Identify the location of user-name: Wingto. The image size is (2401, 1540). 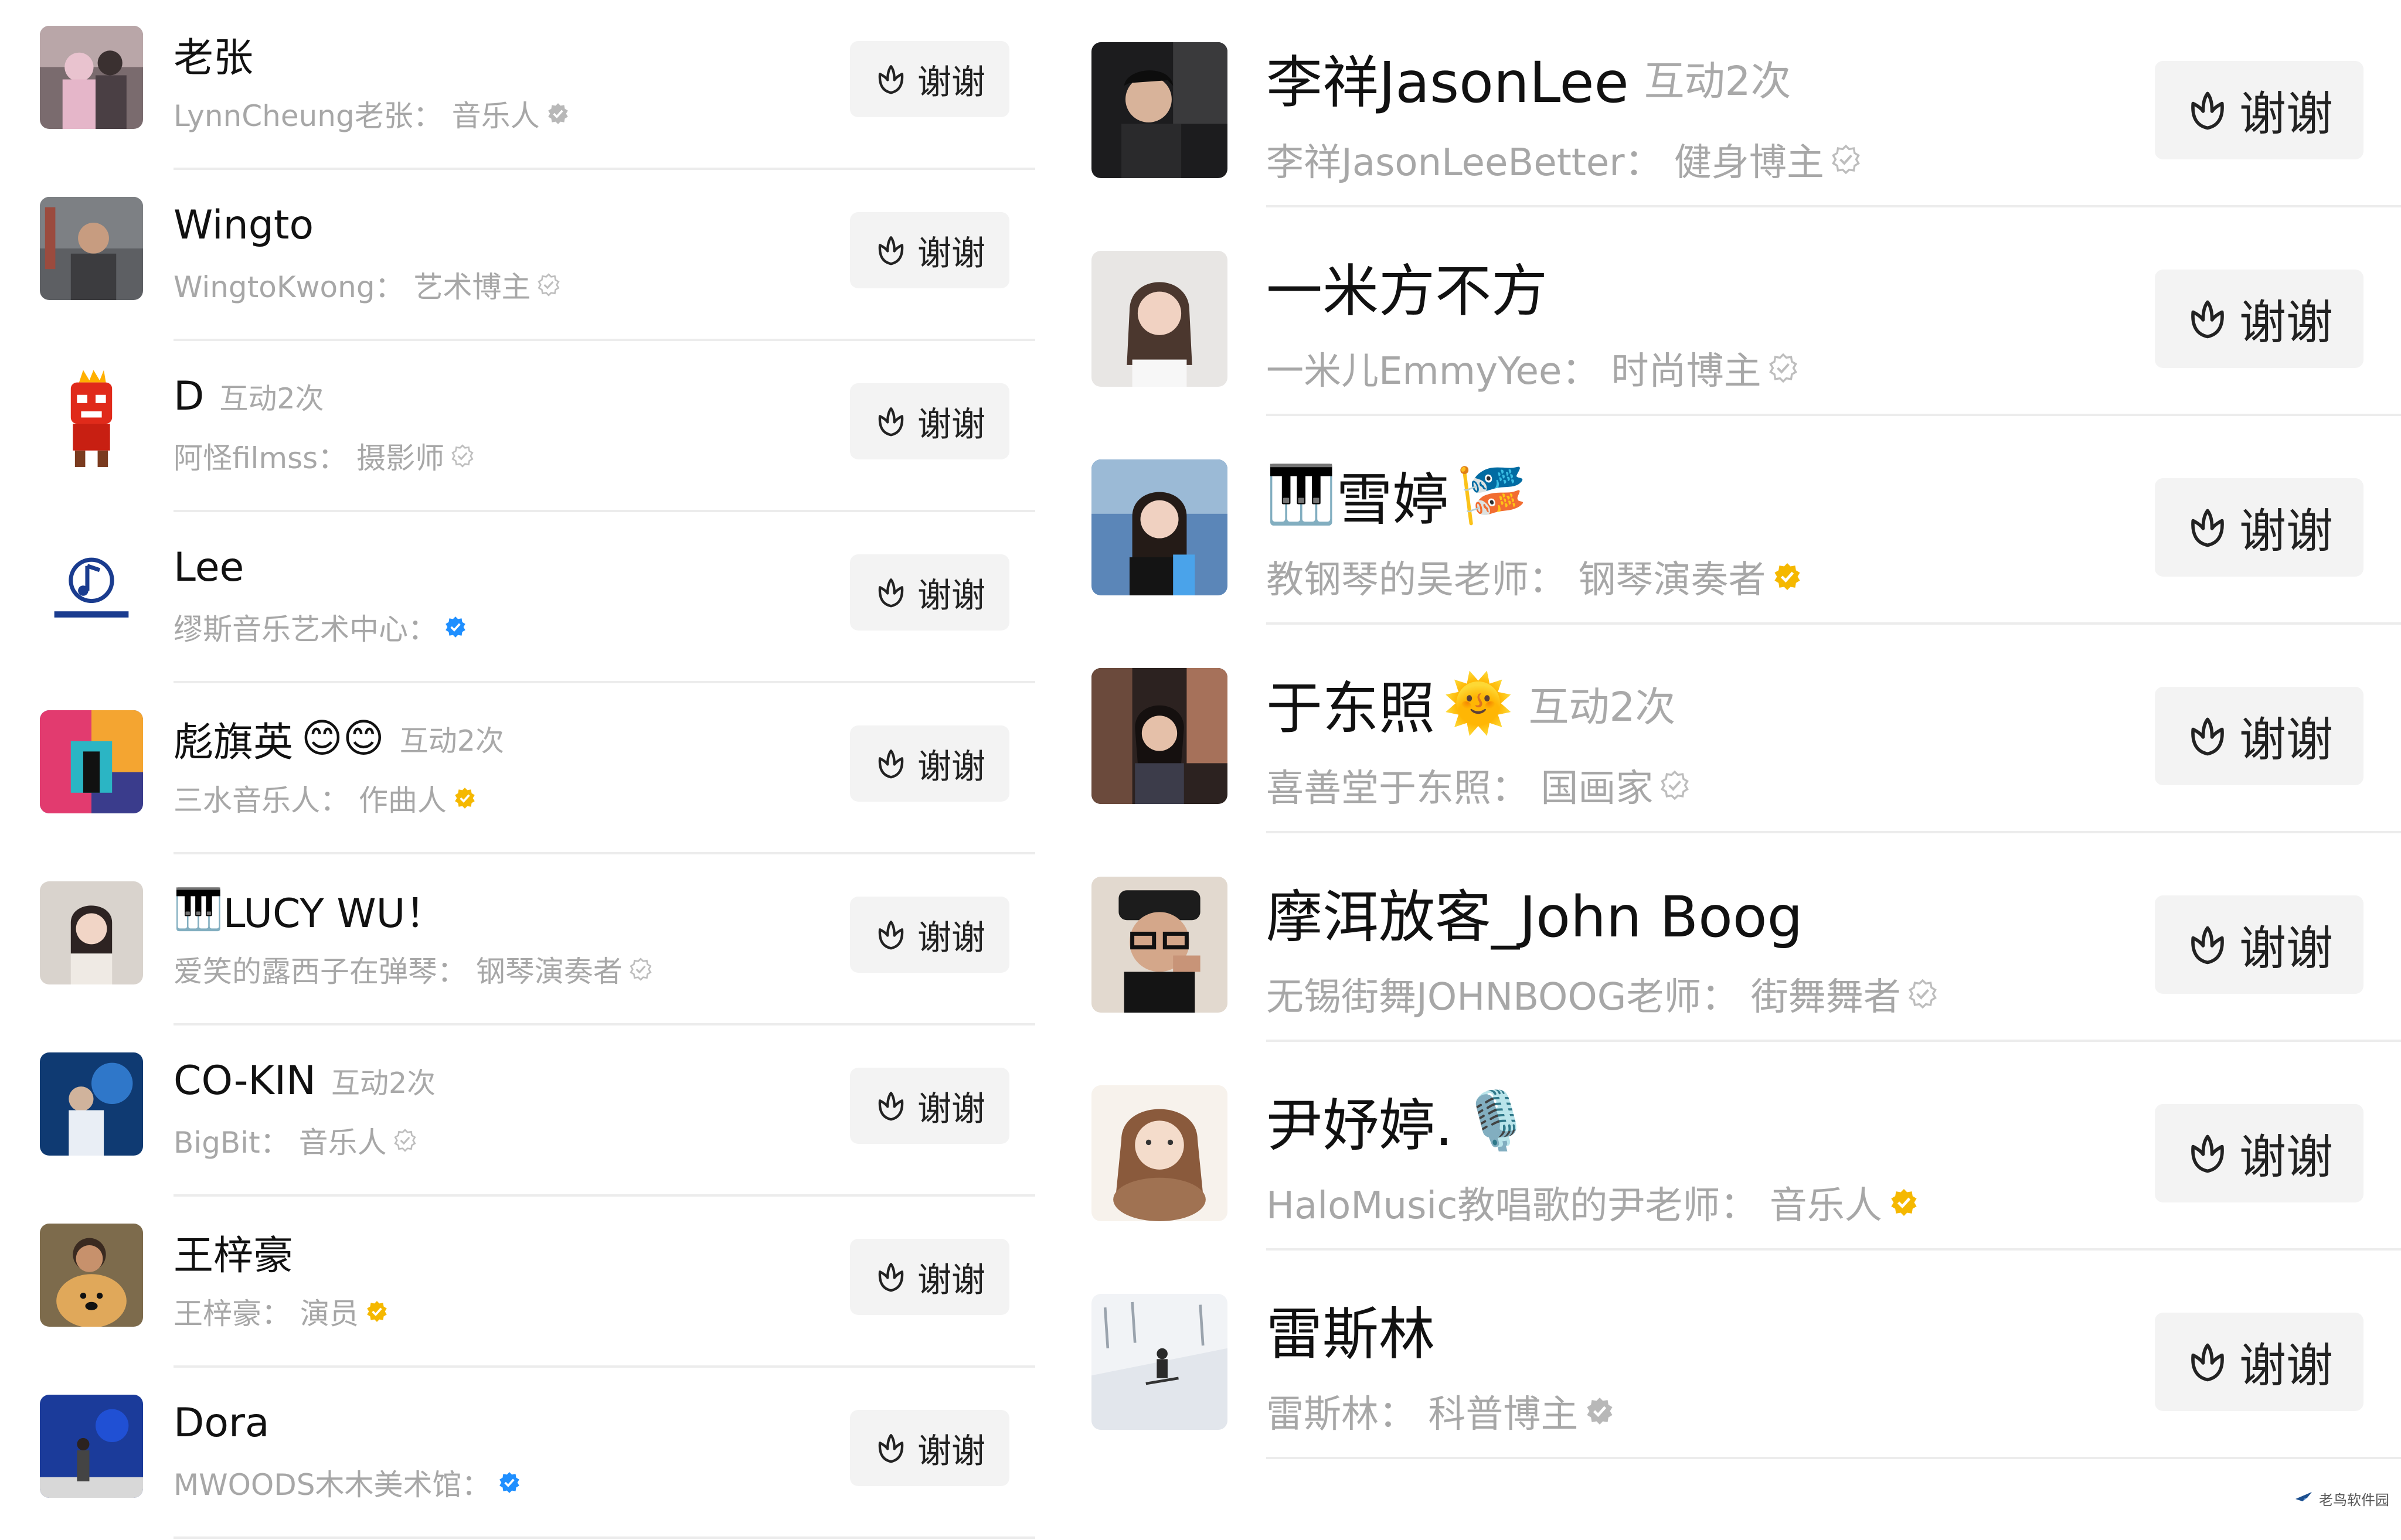
(244, 225).